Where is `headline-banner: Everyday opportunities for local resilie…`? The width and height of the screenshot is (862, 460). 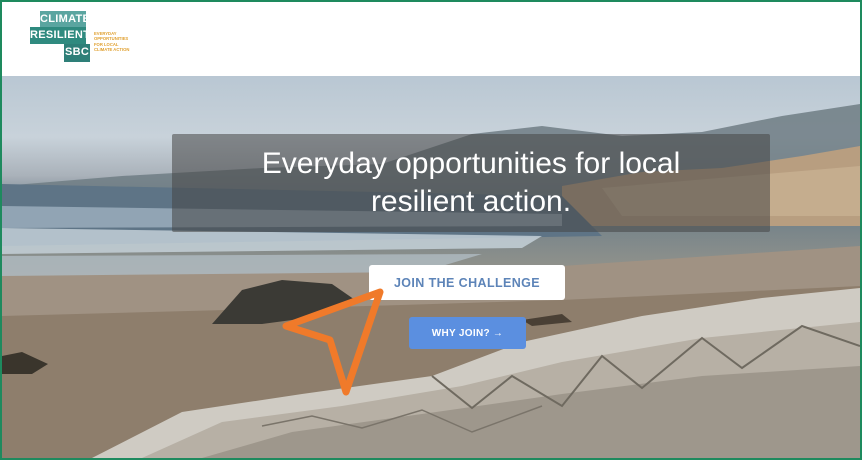 headline-banner: Everyday opportunities for local resilie… is located at coordinates (471, 183).